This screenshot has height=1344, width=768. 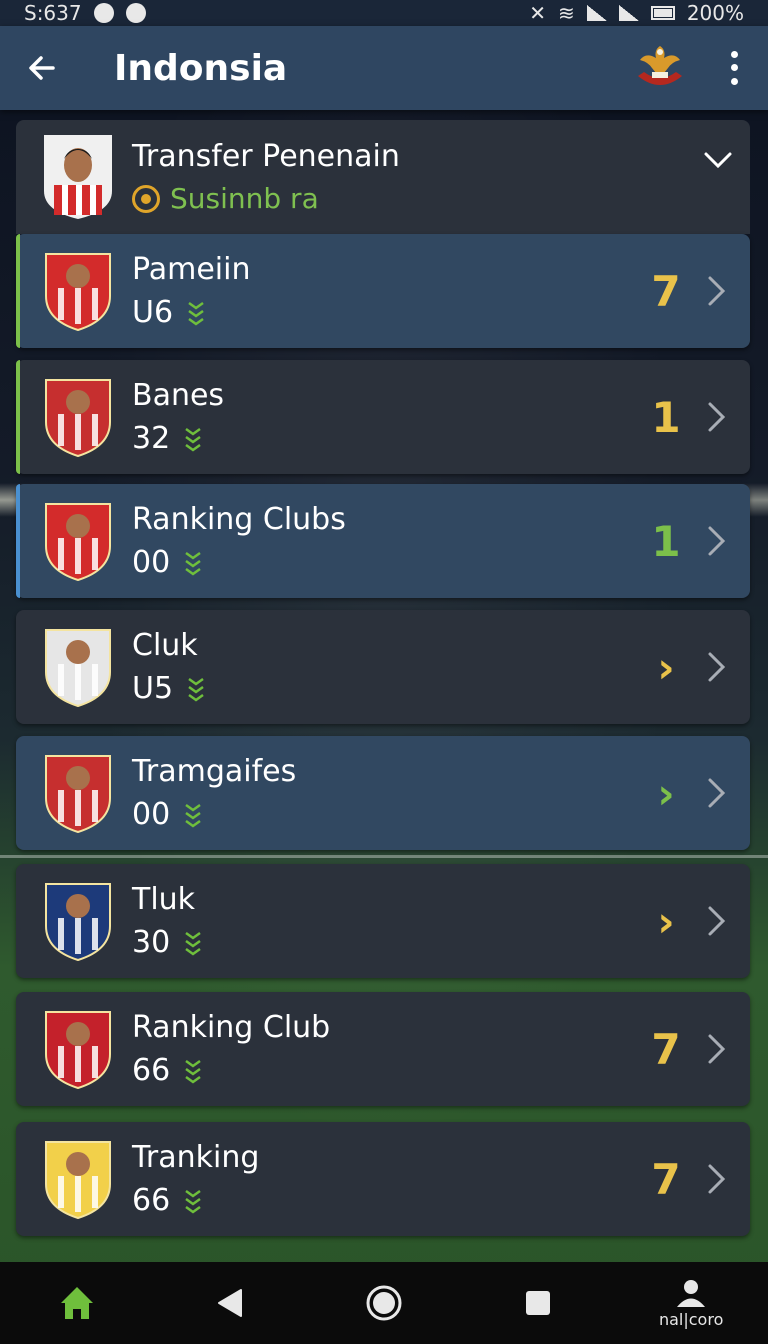 I want to click on row-name: Banes, so click(x=178, y=395).